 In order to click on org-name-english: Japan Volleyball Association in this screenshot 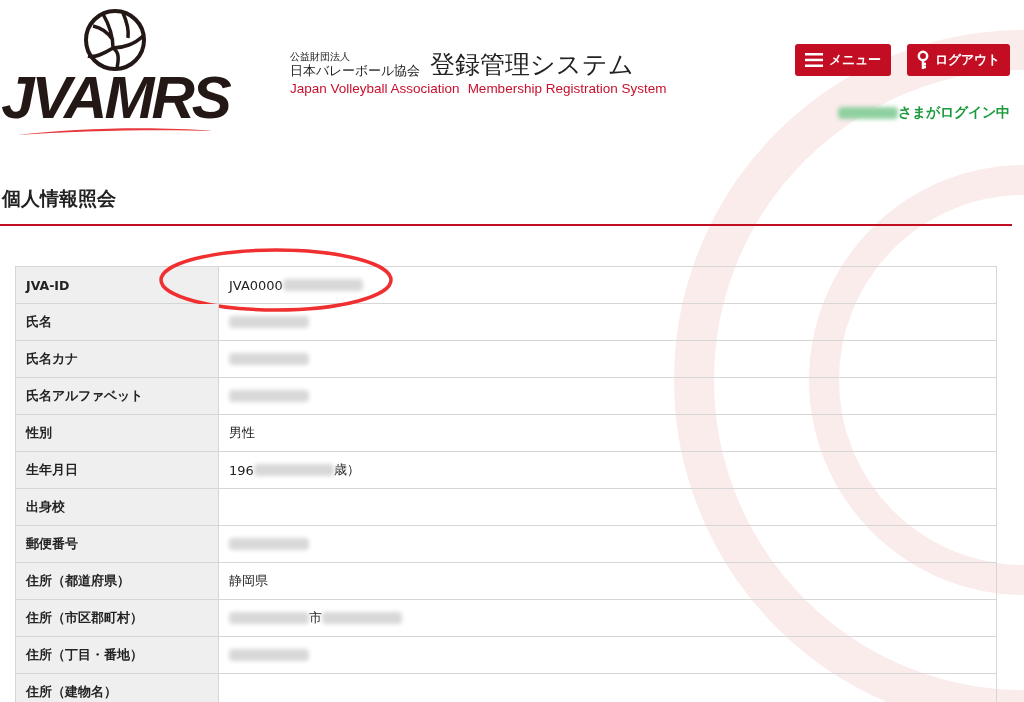, I will do `click(375, 88)`.